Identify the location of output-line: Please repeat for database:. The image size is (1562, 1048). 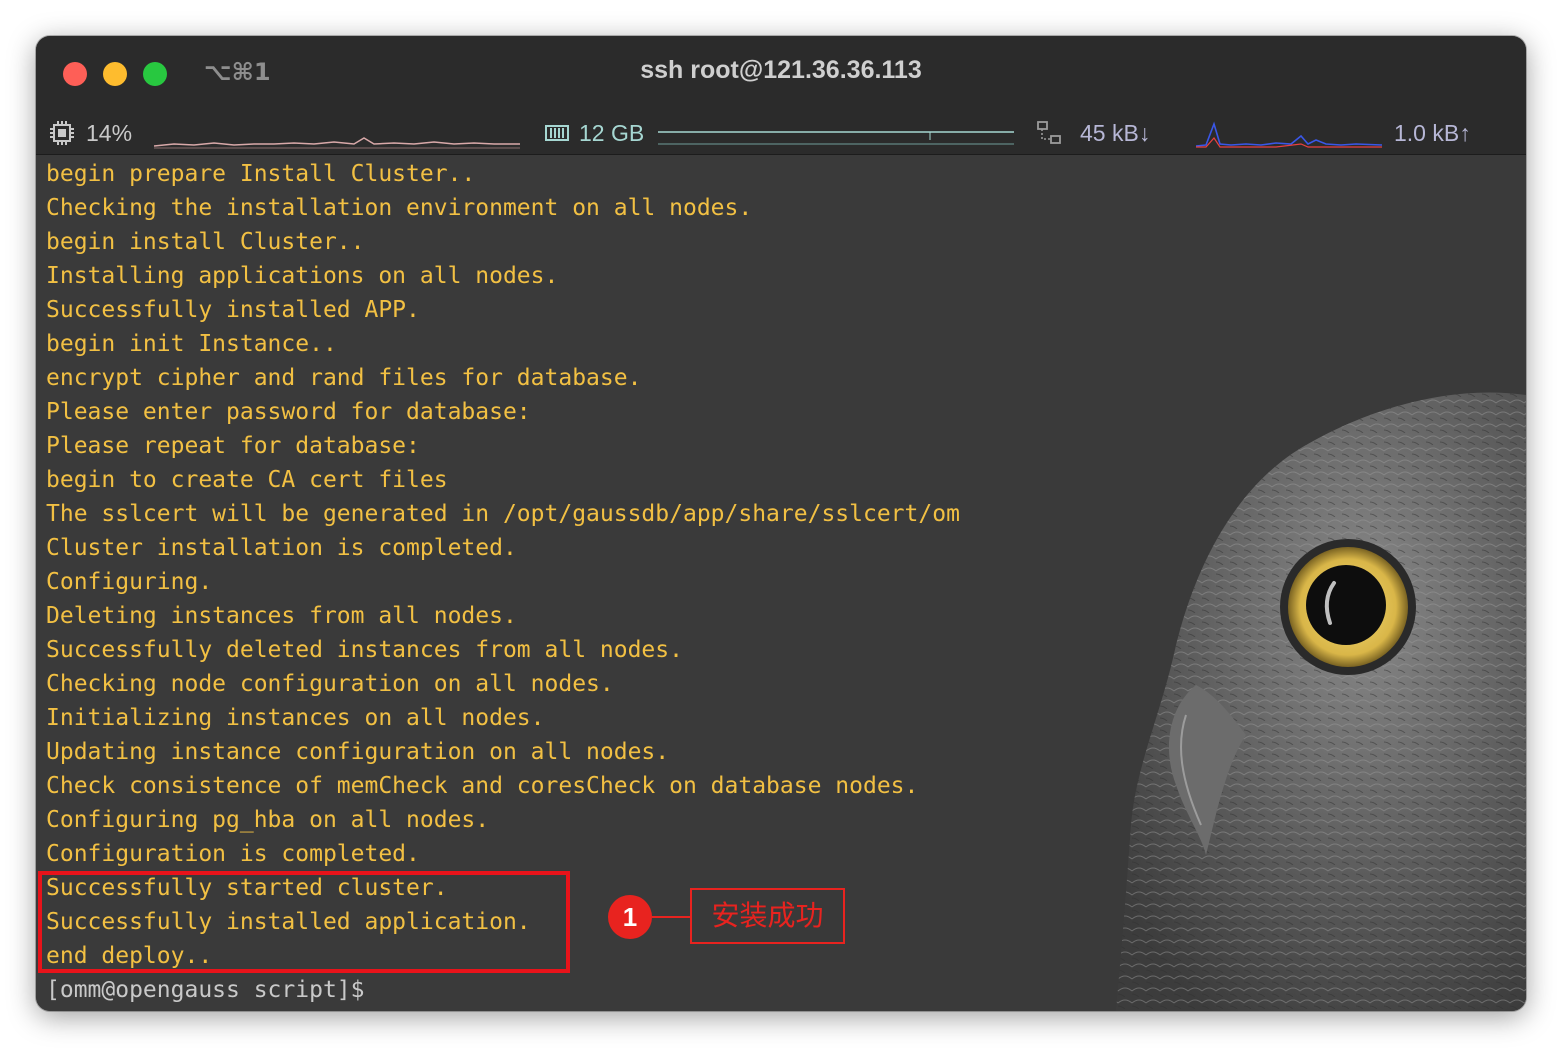
(233, 446).